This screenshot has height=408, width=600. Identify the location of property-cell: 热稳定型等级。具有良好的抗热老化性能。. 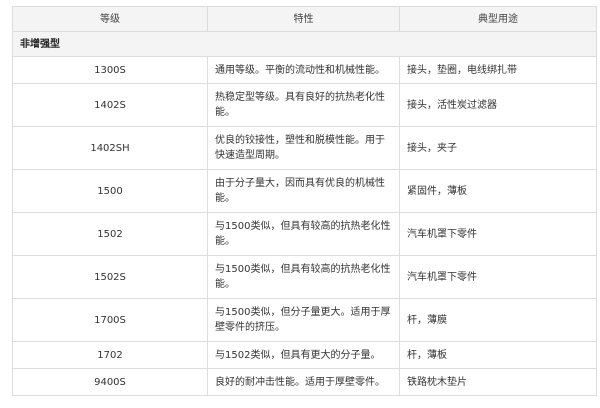
(303, 105).